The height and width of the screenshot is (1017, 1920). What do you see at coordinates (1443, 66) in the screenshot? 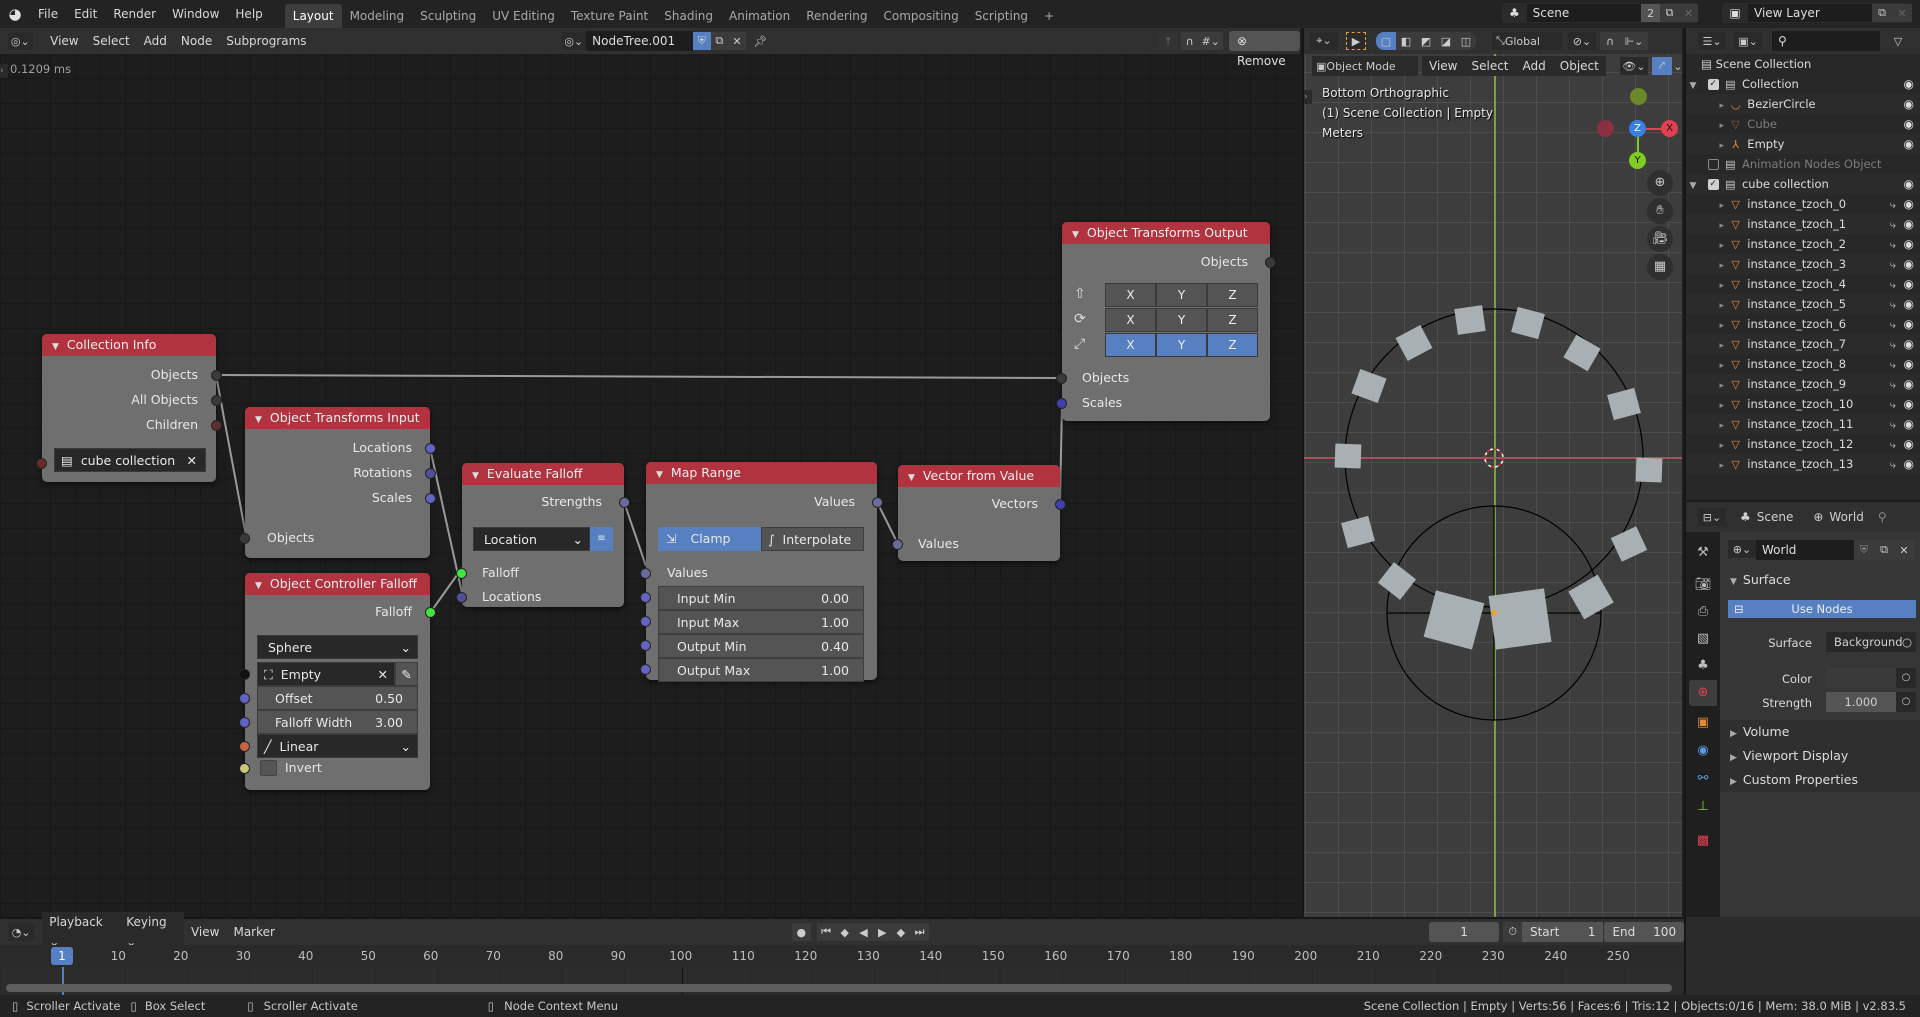
I see `viewport-menu-view: View` at bounding box center [1443, 66].